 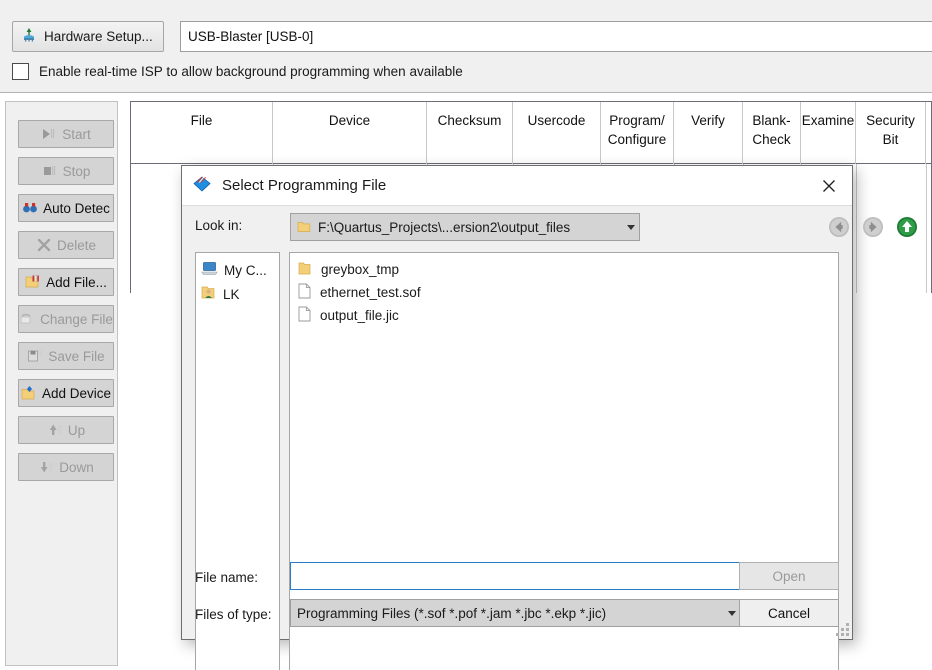 What do you see at coordinates (556, 36) in the screenshot?
I see `hardware-field: USB-Blaster [USB-0]` at bounding box center [556, 36].